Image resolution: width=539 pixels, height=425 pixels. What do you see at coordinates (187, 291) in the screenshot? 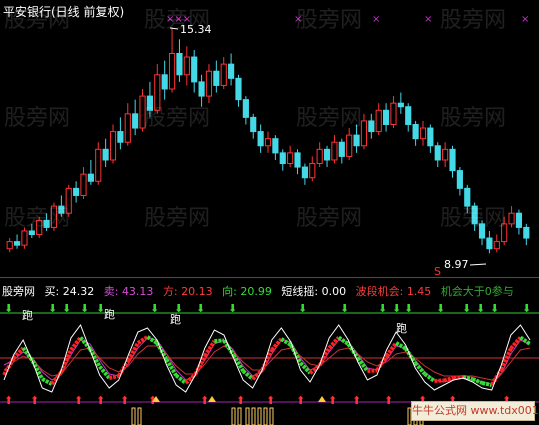
I see `legend-item-direction: 方: 20.13` at bounding box center [187, 291].